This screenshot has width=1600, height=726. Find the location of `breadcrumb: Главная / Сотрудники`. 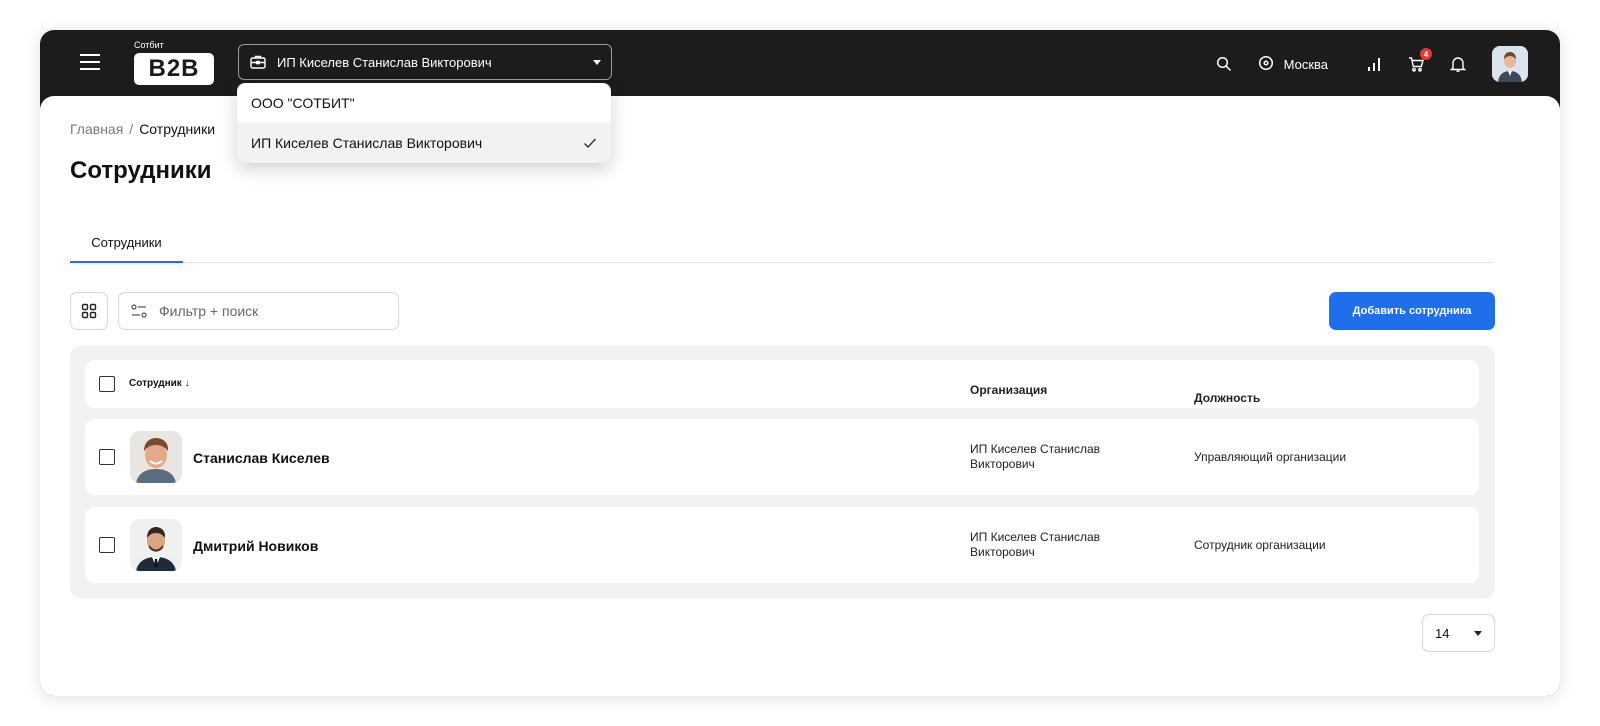

breadcrumb: Главная / Сотрудники is located at coordinates (142, 129).